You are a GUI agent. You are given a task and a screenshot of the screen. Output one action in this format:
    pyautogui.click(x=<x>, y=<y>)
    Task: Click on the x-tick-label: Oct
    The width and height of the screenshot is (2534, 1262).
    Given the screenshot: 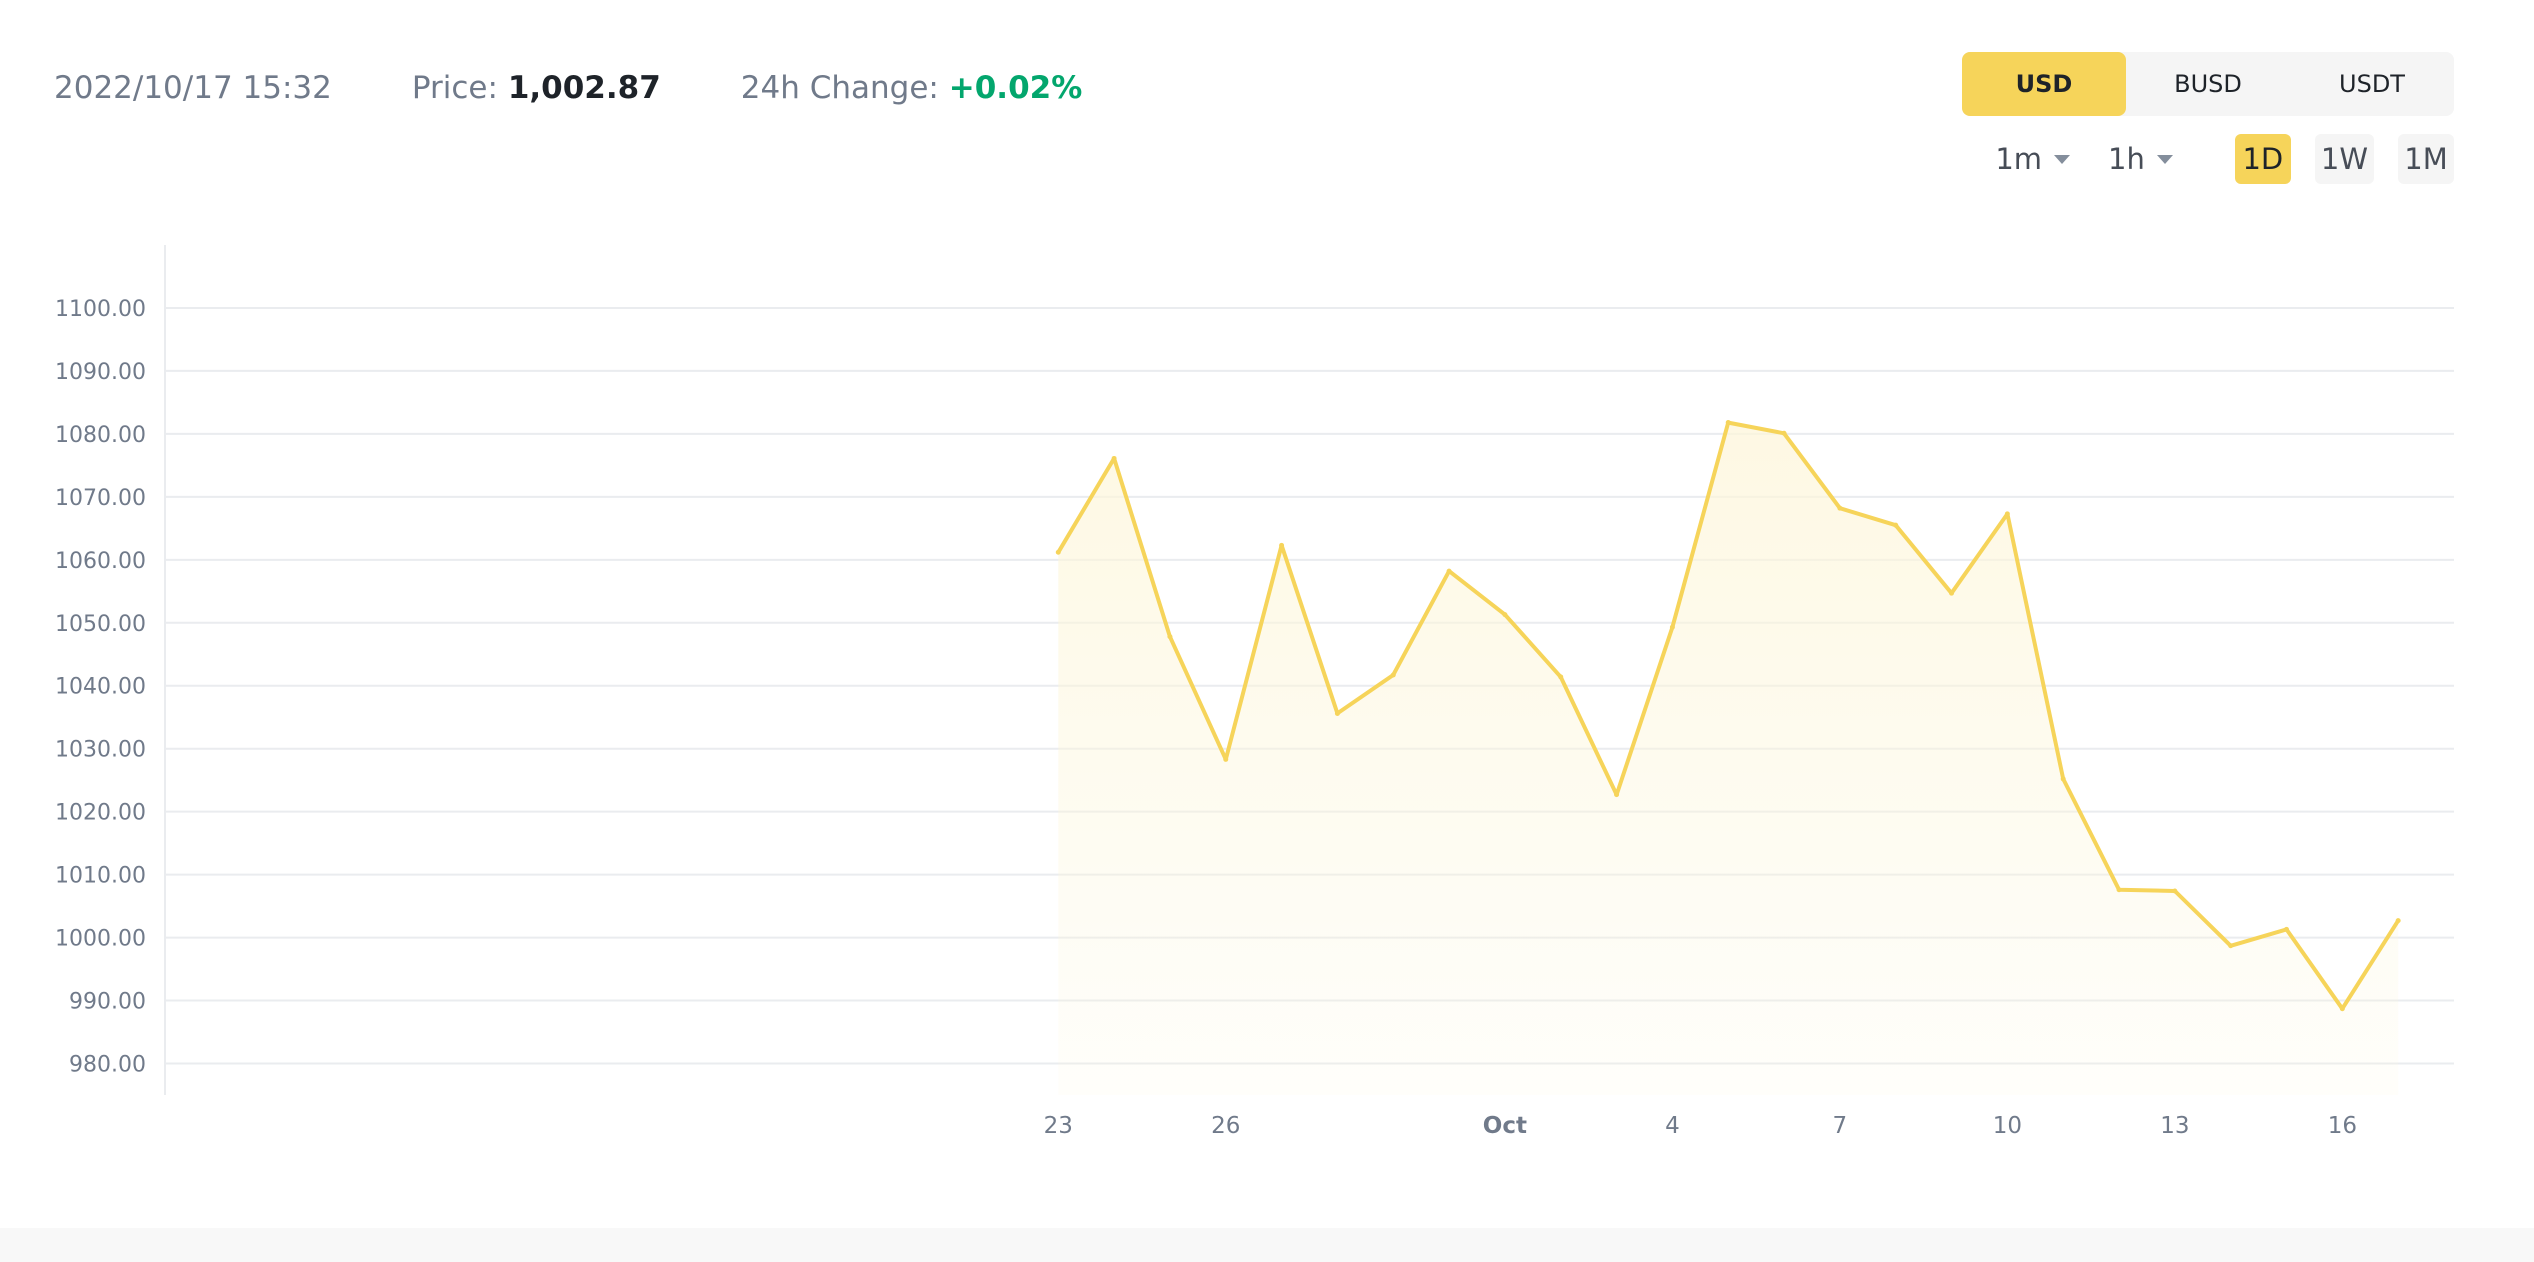 What is the action you would take?
    pyautogui.click(x=1505, y=1126)
    